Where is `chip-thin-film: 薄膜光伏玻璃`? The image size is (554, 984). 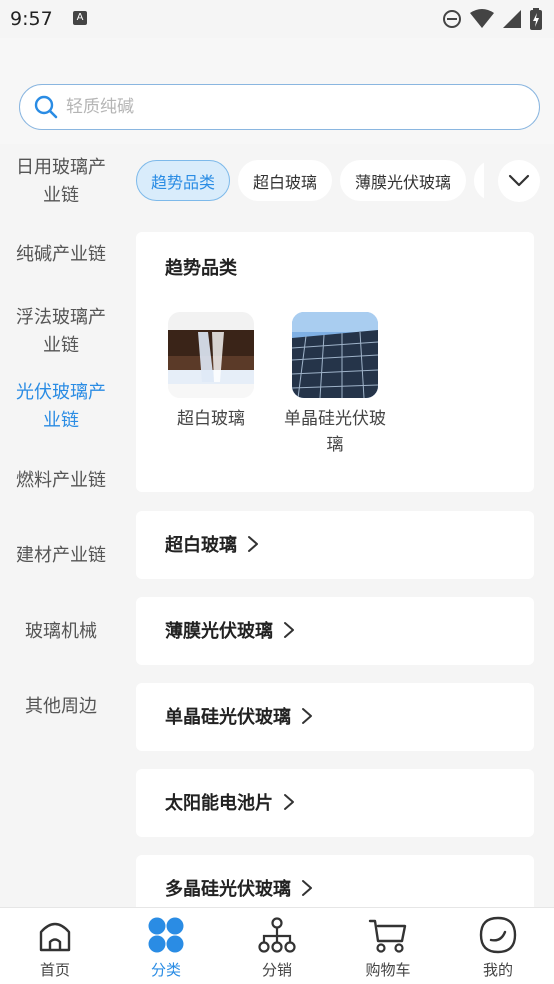
chip-thin-film: 薄膜光伏玻璃 is located at coordinates (403, 180).